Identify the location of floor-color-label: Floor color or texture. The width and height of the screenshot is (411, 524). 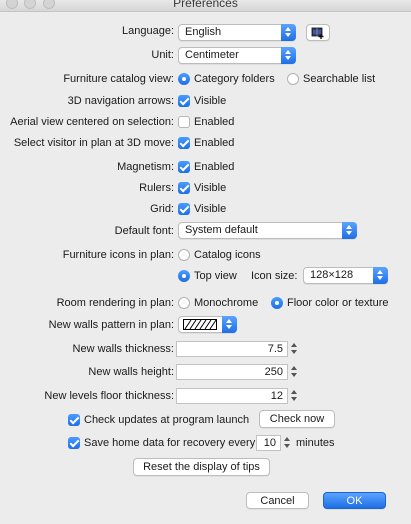
(338, 303).